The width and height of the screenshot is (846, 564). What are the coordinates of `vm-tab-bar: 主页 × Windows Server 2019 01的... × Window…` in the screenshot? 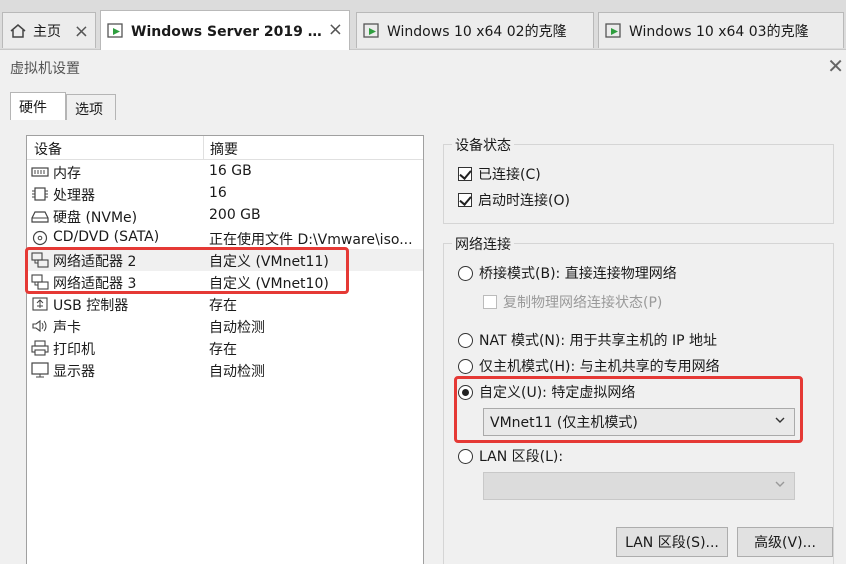 It's located at (423, 25).